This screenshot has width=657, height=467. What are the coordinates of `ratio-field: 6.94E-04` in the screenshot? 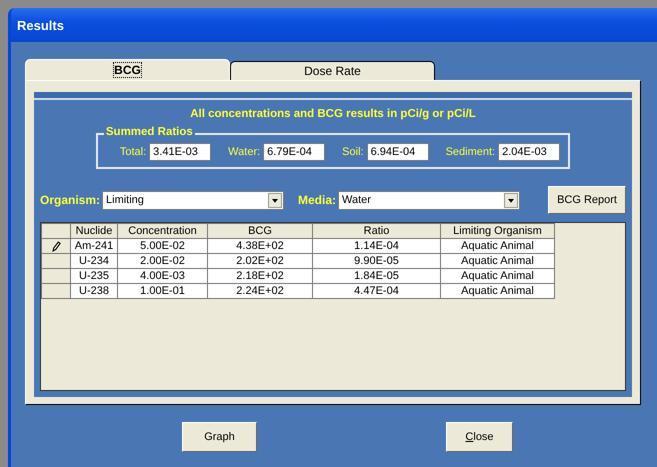 It's located at (397, 152).